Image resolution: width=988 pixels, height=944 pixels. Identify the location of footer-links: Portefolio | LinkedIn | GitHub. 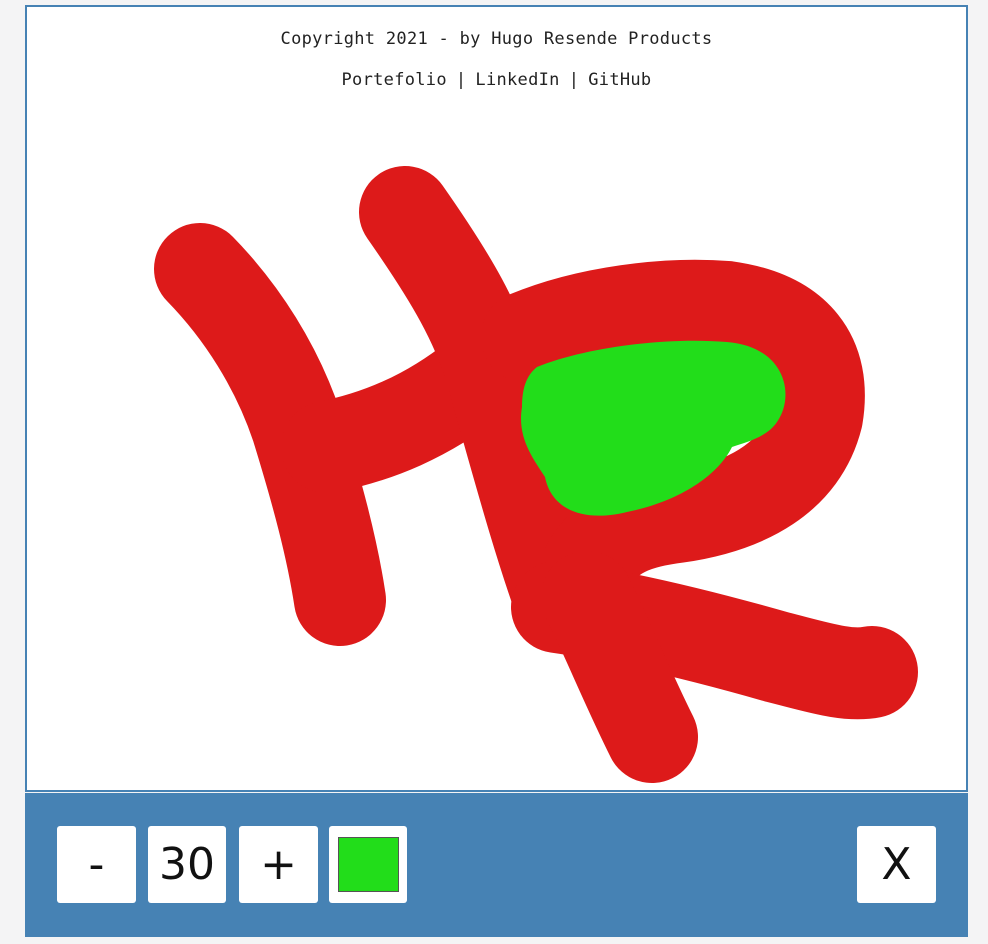
(496, 80).